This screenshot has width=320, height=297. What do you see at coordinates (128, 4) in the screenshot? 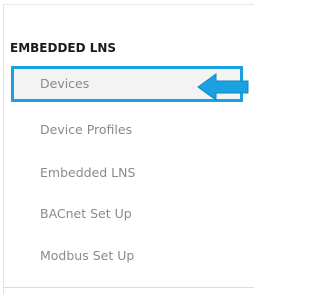
I see `panel-top-border` at bounding box center [128, 4].